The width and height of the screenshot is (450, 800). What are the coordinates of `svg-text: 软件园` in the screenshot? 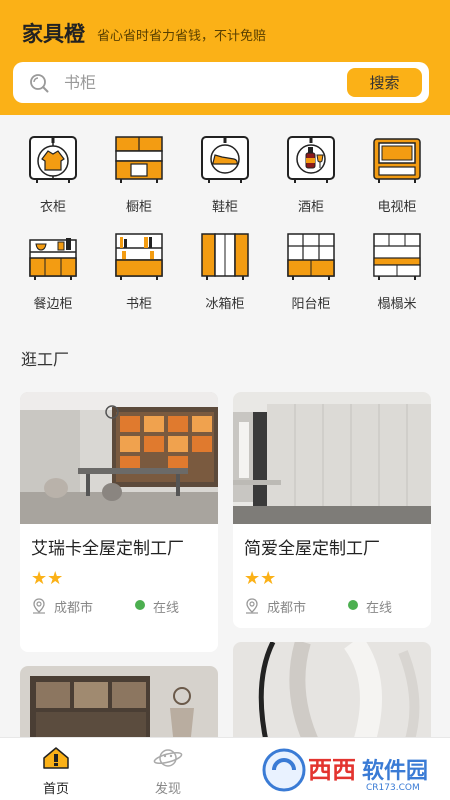 It's located at (395, 771).